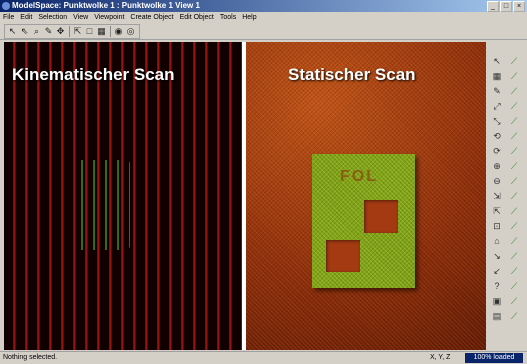 This screenshot has height=364, width=527. What do you see at coordinates (263, 31) in the screenshot?
I see `main-toolbar: ↖ ⇖ ⌕ ✎ ✥ ⇱ □ ▦ ◉ ◎` at bounding box center [263, 31].